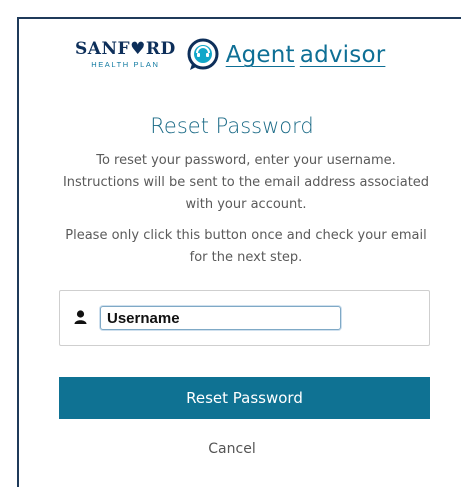  What do you see at coordinates (125, 64) in the screenshot?
I see `health-plan-text: HEALTH PLAN` at bounding box center [125, 64].